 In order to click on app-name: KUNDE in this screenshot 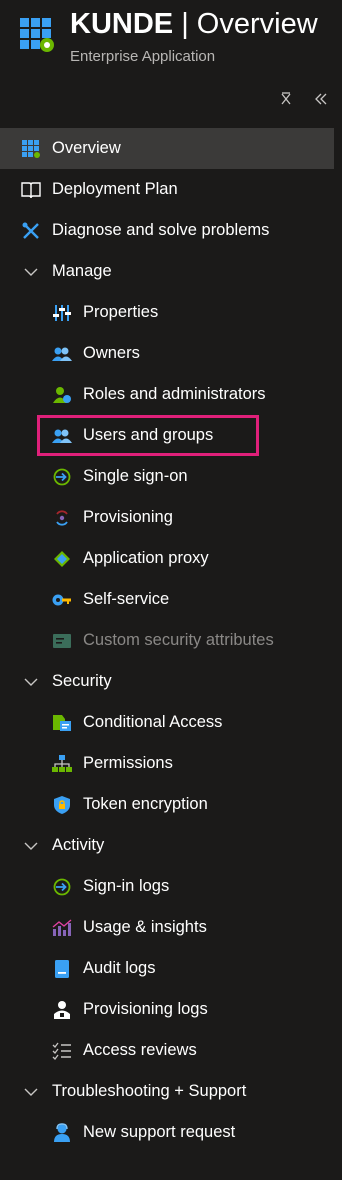, I will do `click(122, 24)`.